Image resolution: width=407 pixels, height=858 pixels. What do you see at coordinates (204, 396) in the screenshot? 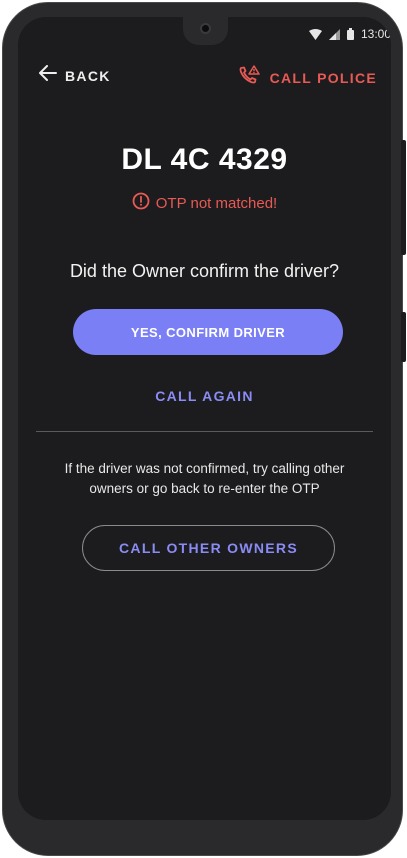
I see `call-again-button: CALL AGAIN` at bounding box center [204, 396].